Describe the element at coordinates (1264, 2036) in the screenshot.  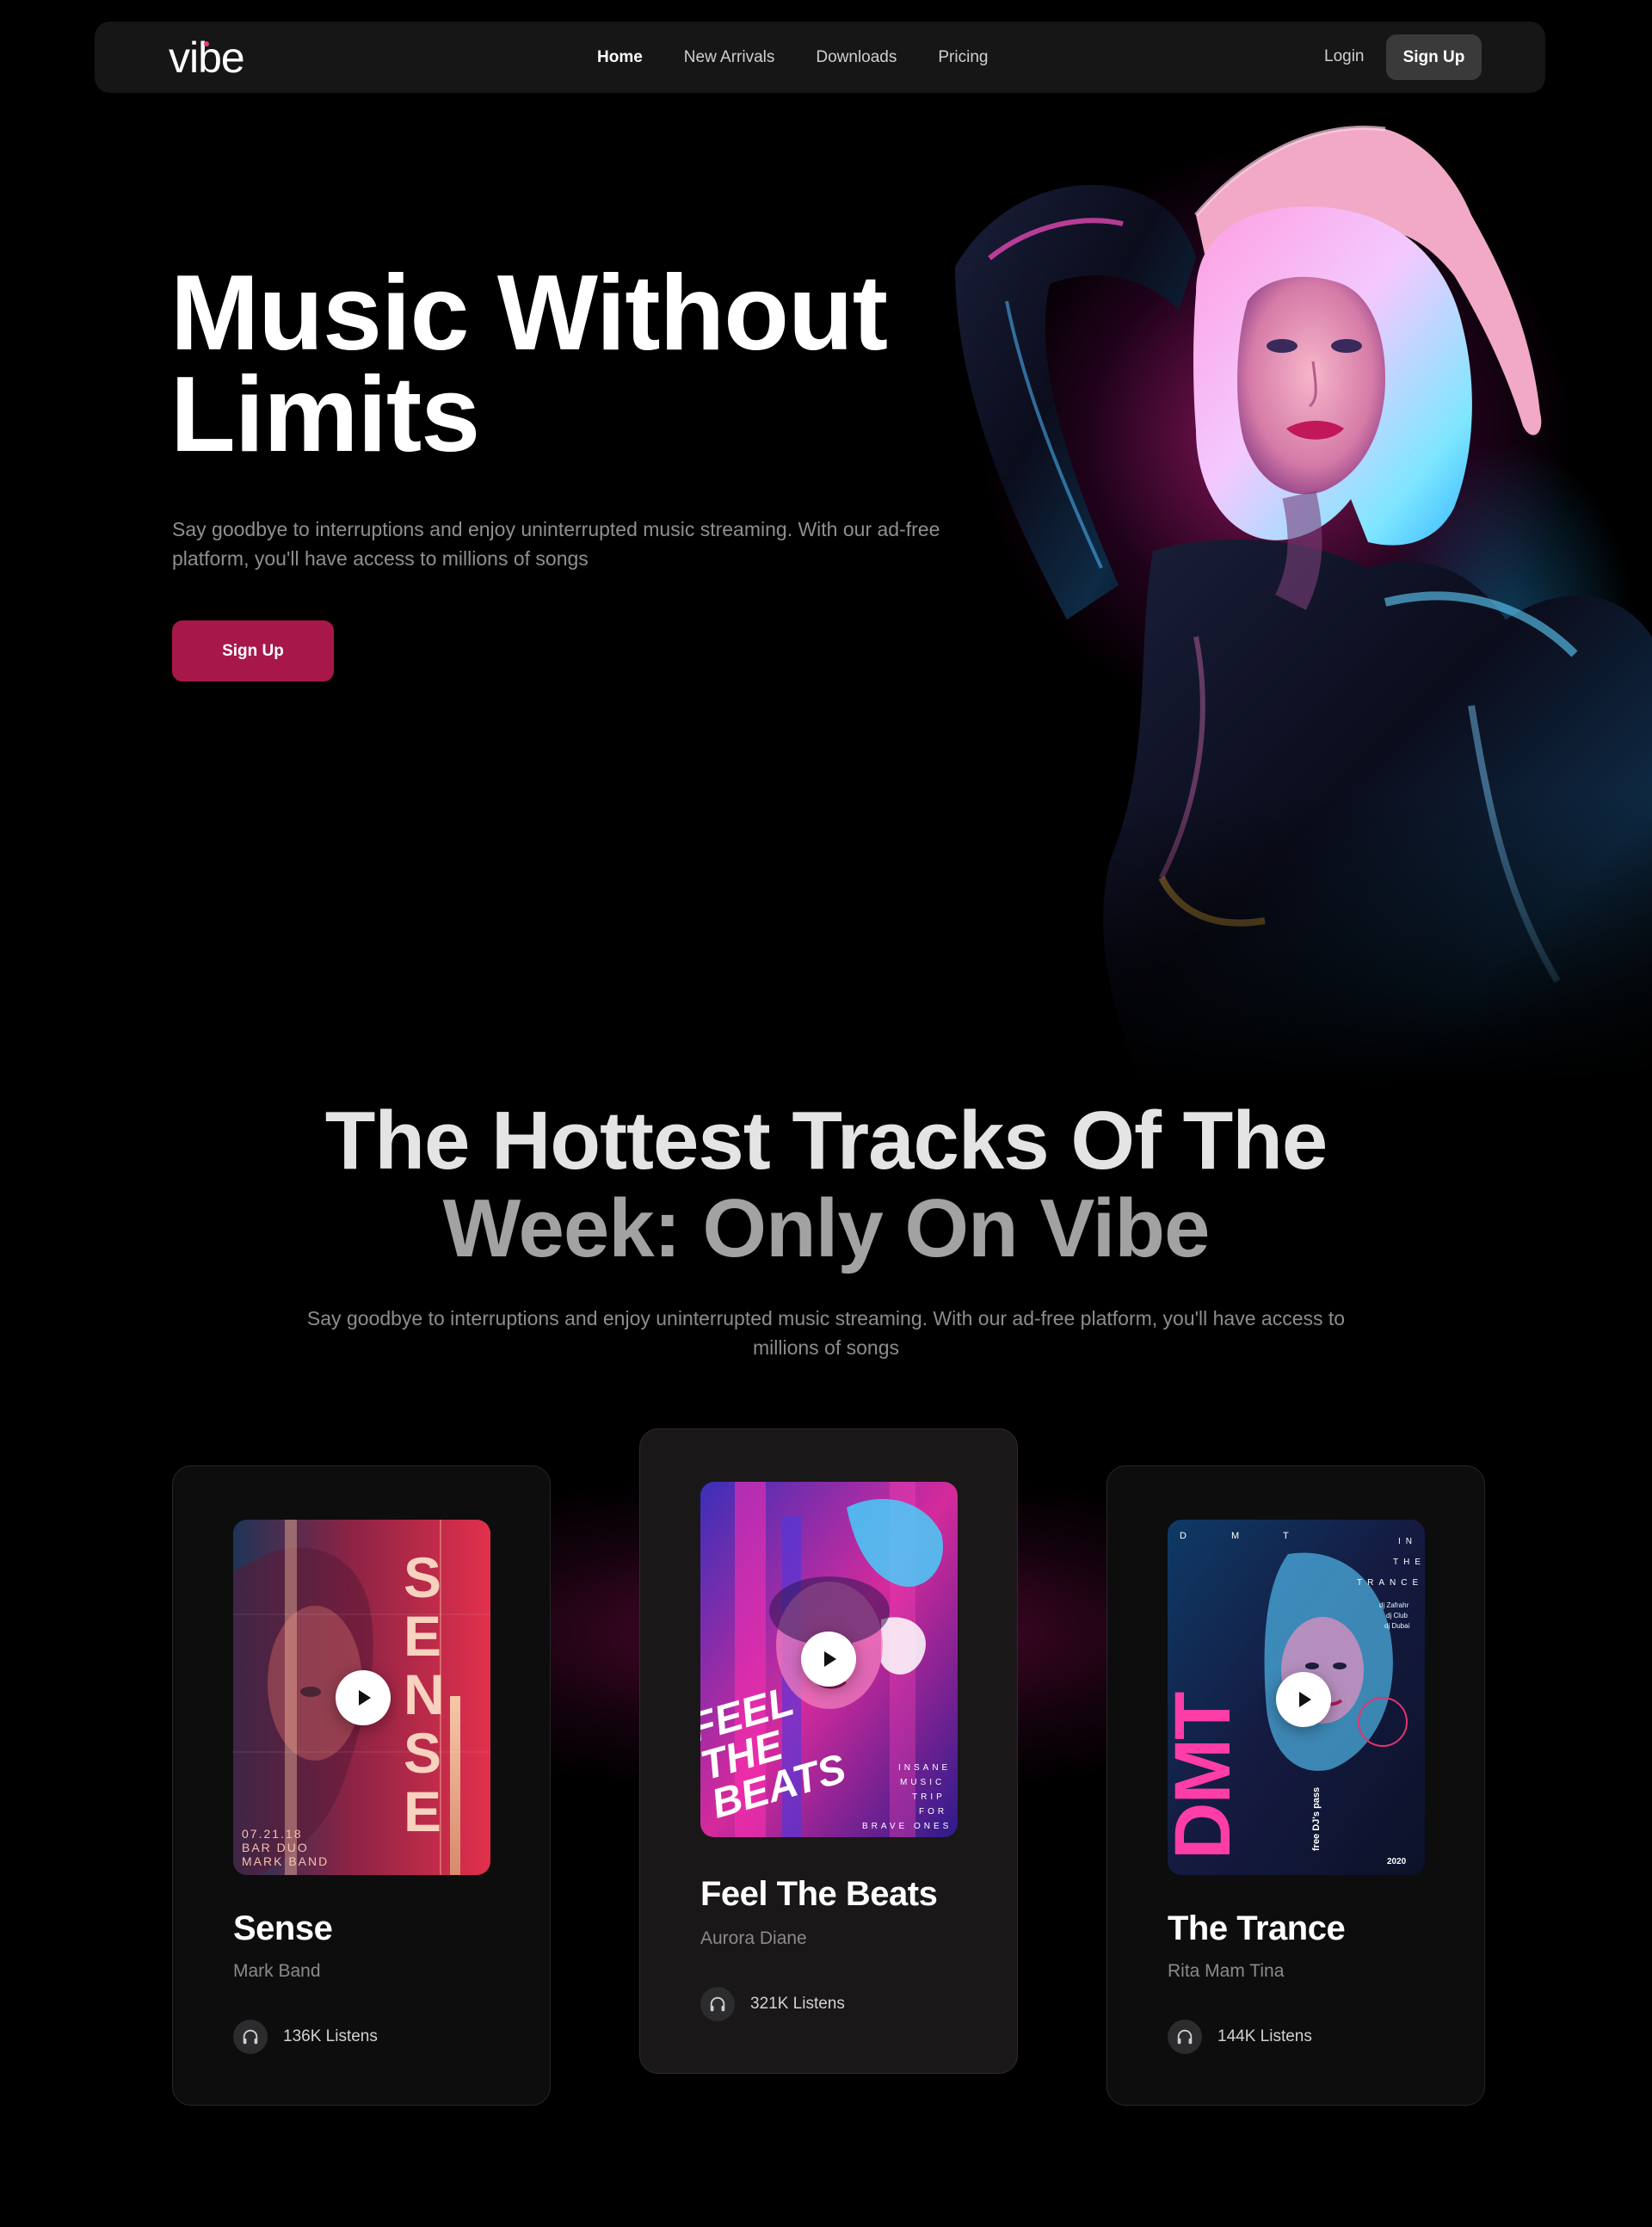
I see `listens-count: 144K Listens` at that location.